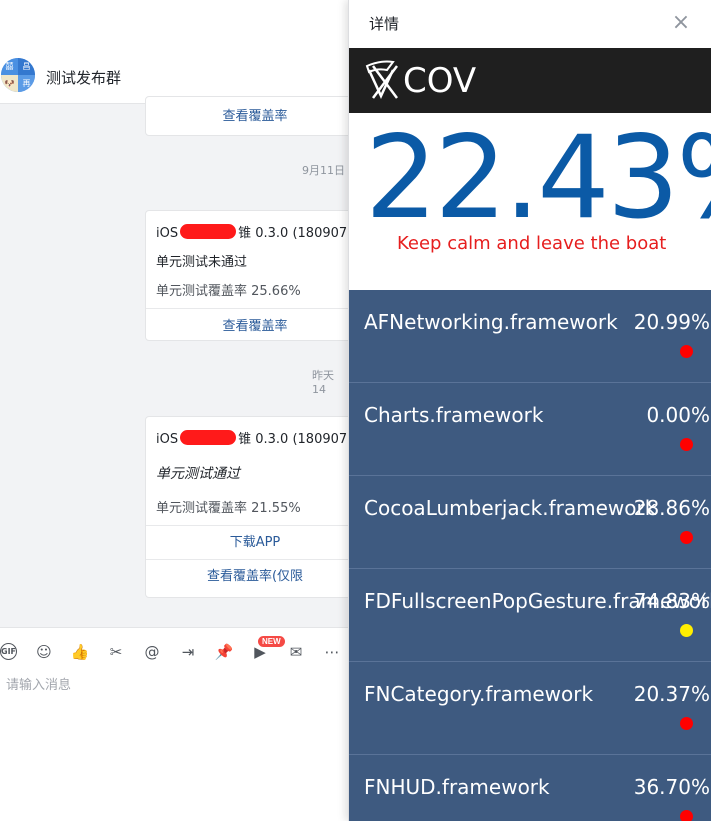 This screenshot has width=711, height=821. Describe the element at coordinates (296, 652) in the screenshot. I see `mail-icon: ✉` at that location.